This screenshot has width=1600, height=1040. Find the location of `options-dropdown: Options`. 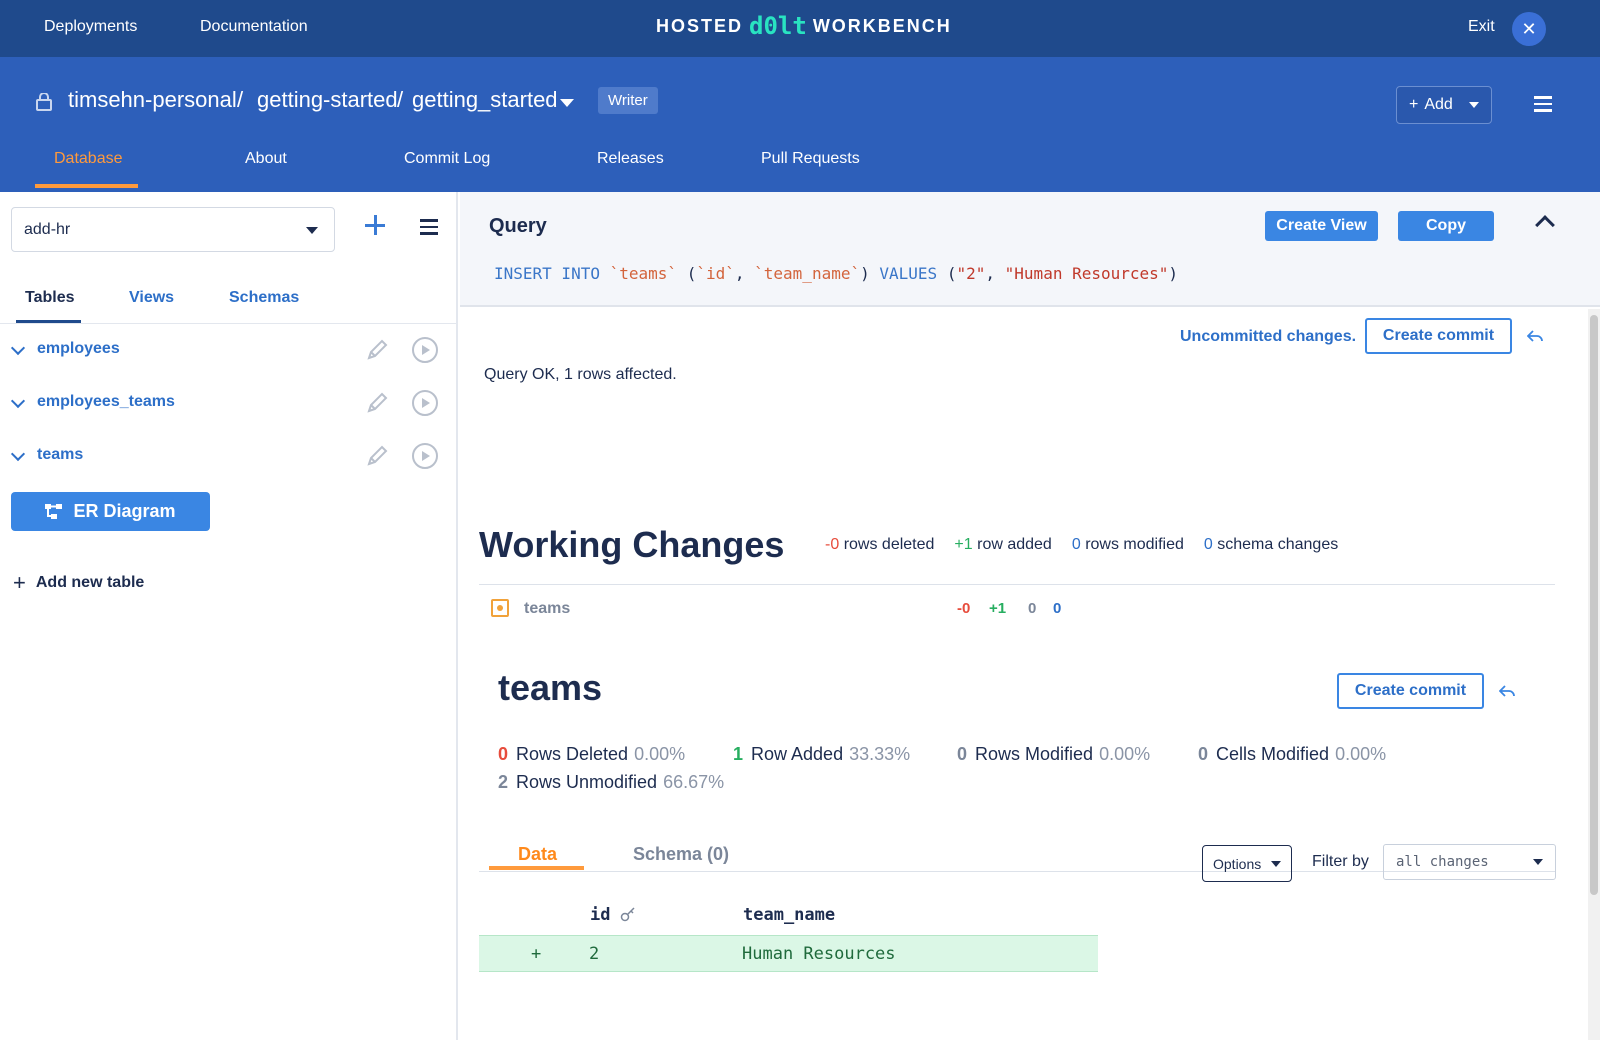

options-dropdown: Options is located at coordinates (1247, 863).